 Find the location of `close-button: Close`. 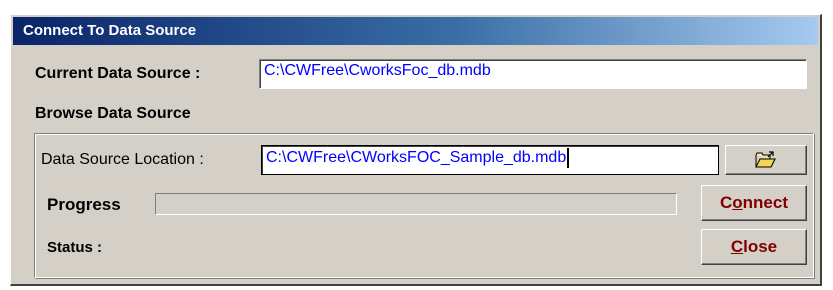

close-button: Close is located at coordinates (754, 247).